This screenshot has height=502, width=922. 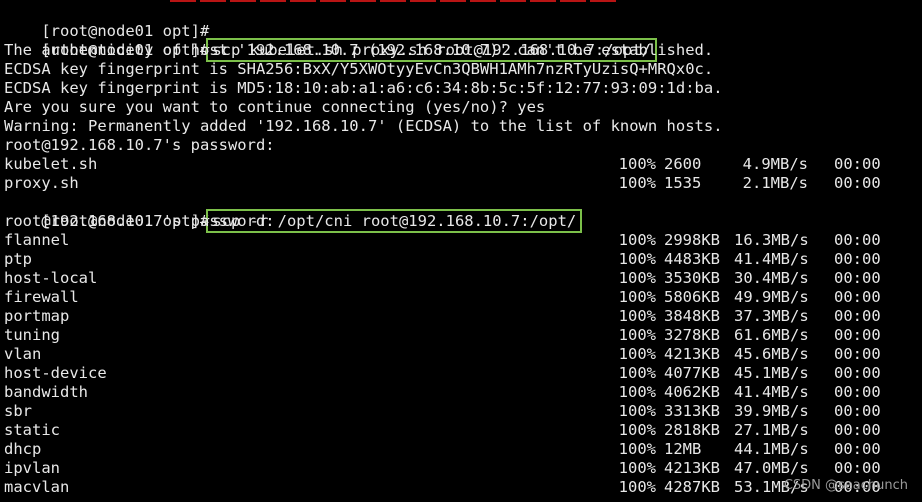 I want to click on transfer-size: 2818KB, so click(x=692, y=430).